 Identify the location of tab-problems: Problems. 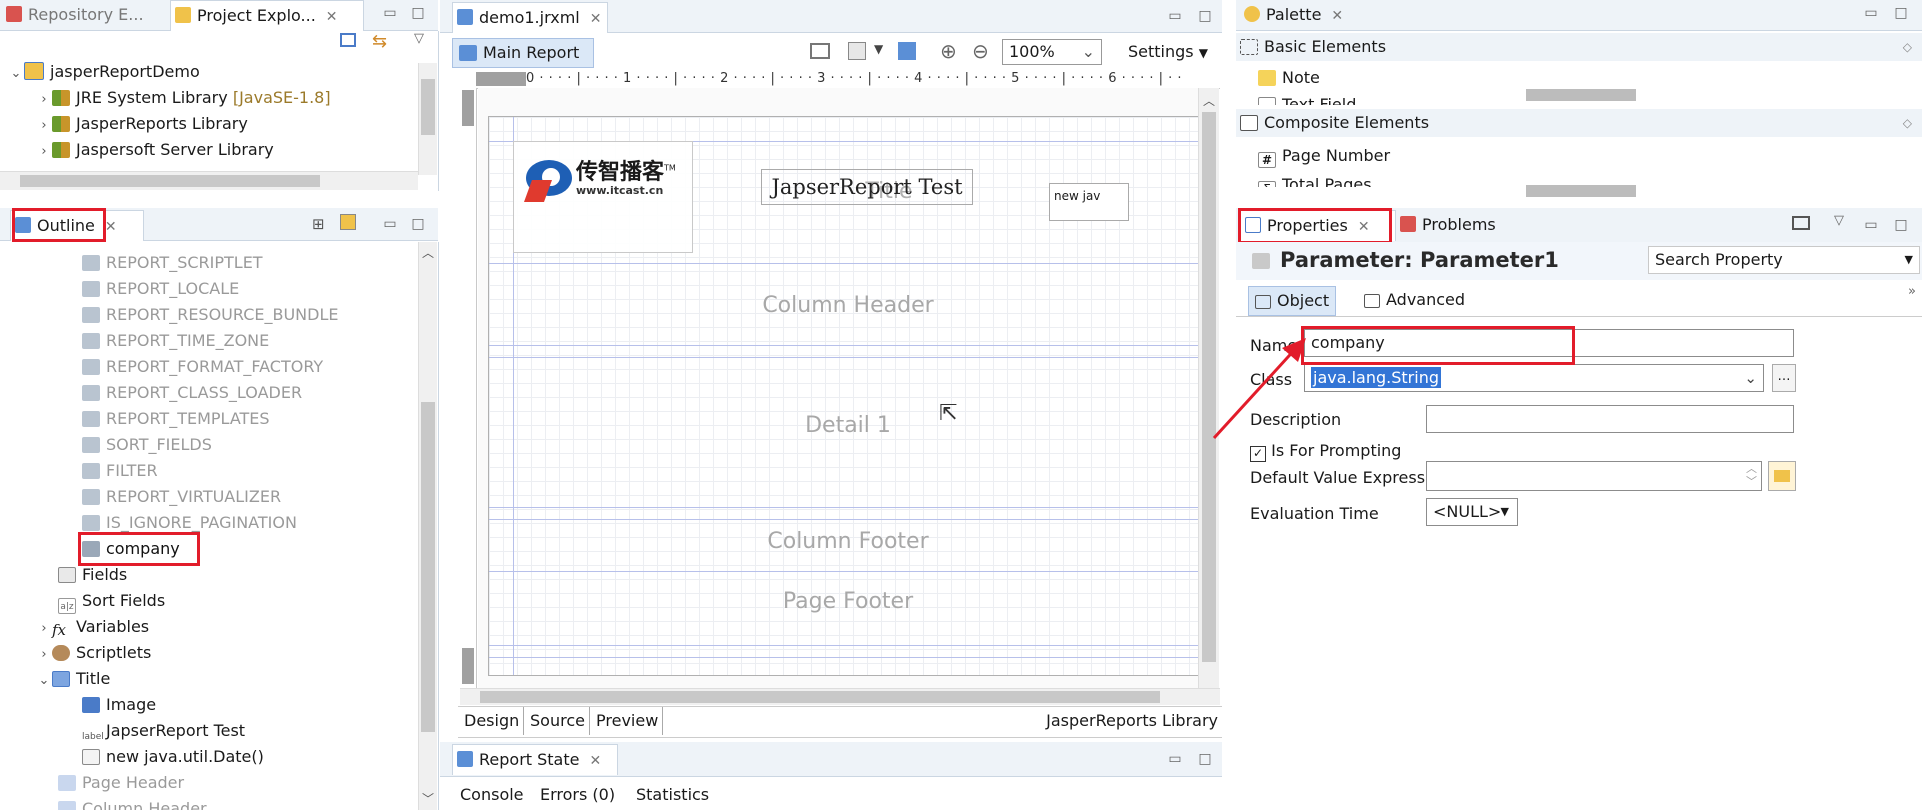
(1446, 225).